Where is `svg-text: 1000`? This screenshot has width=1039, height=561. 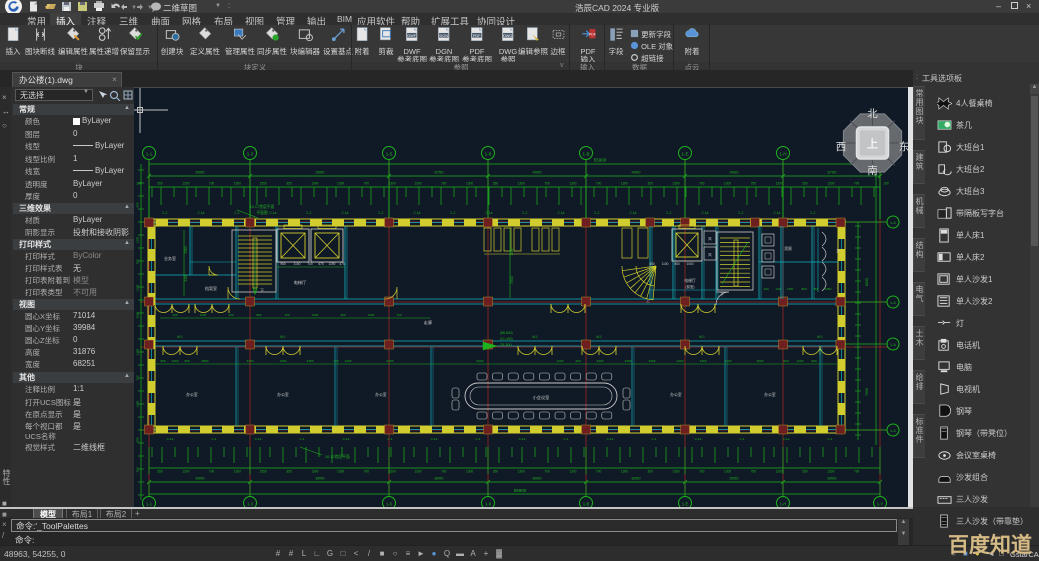
svg-text: 1000 is located at coordinates (689, 264).